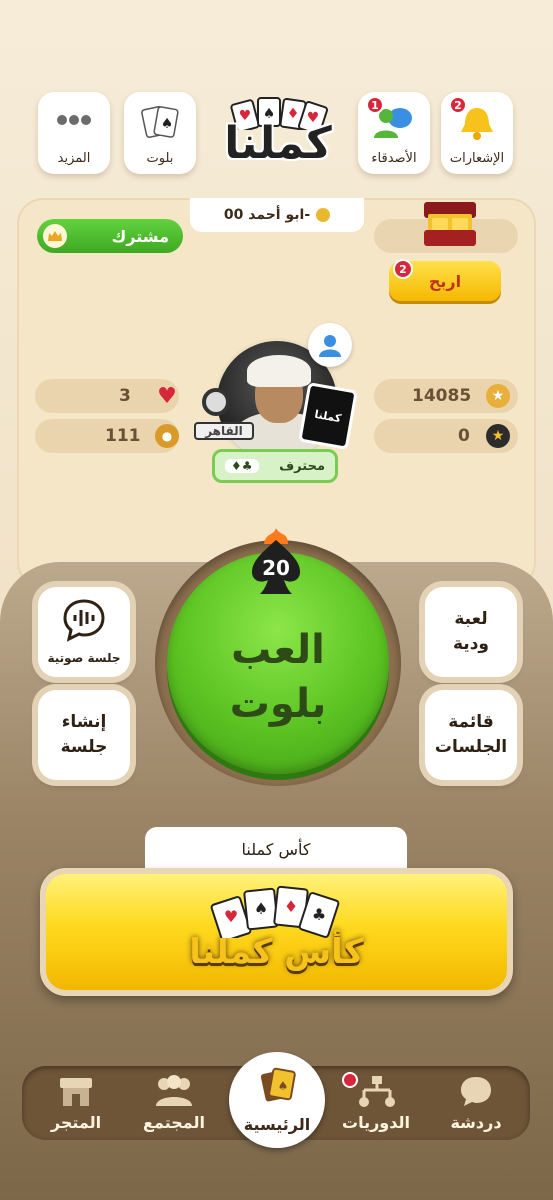  Describe the element at coordinates (376, 1122) in the screenshot. I see `nav-tournaments-label: الدوريات` at that location.